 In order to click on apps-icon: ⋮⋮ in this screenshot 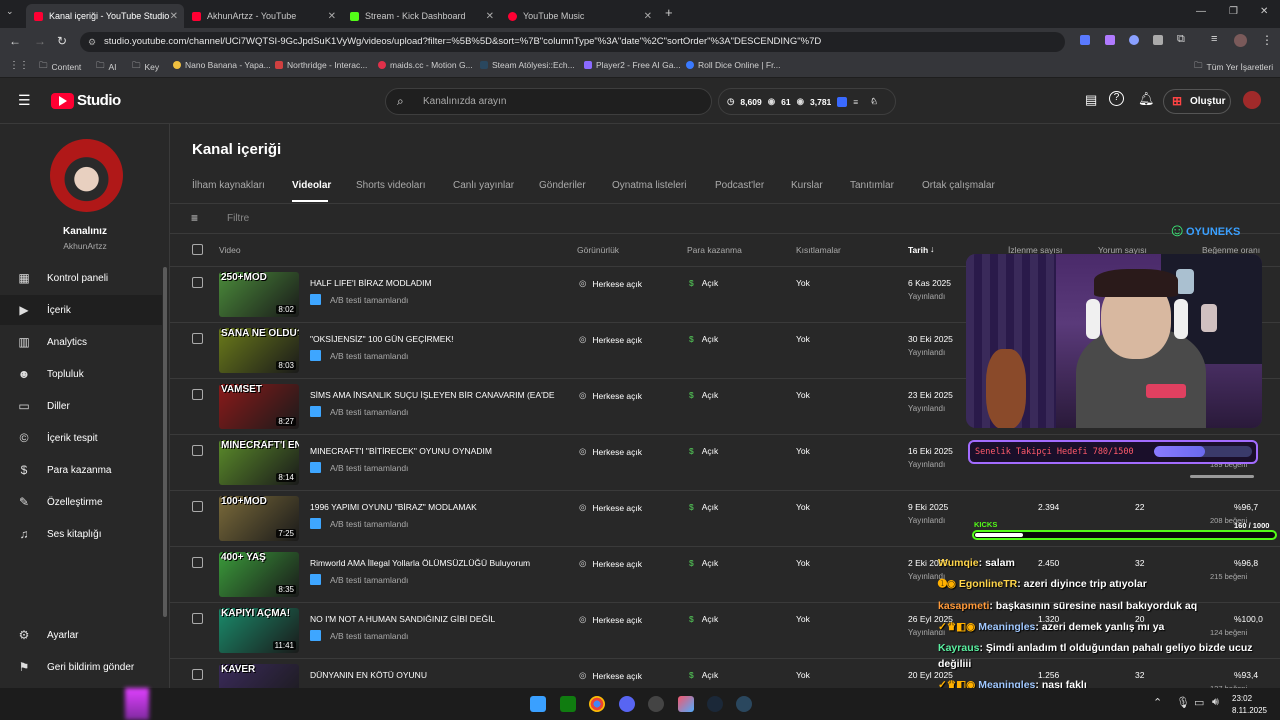, I will do `click(19, 65)`.